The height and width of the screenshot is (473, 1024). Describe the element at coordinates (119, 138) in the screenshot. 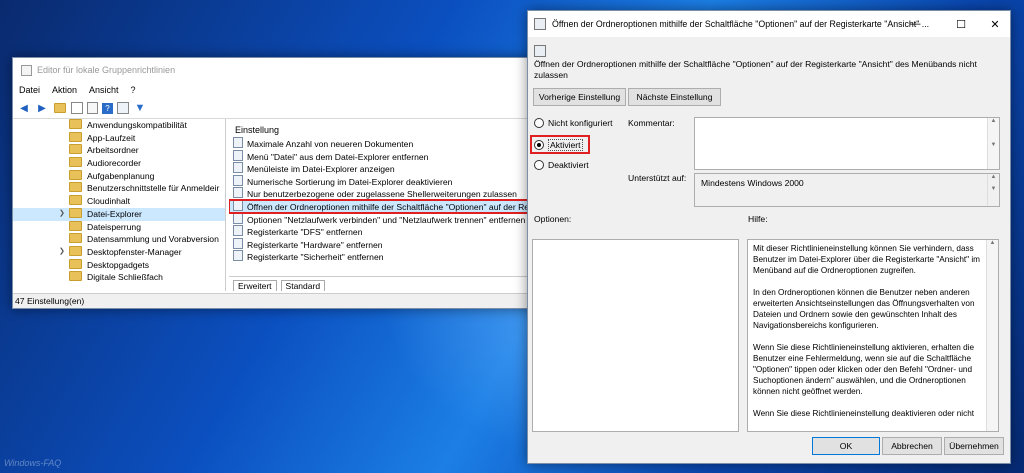

I see `tree-item: App-Laufzeit` at that location.